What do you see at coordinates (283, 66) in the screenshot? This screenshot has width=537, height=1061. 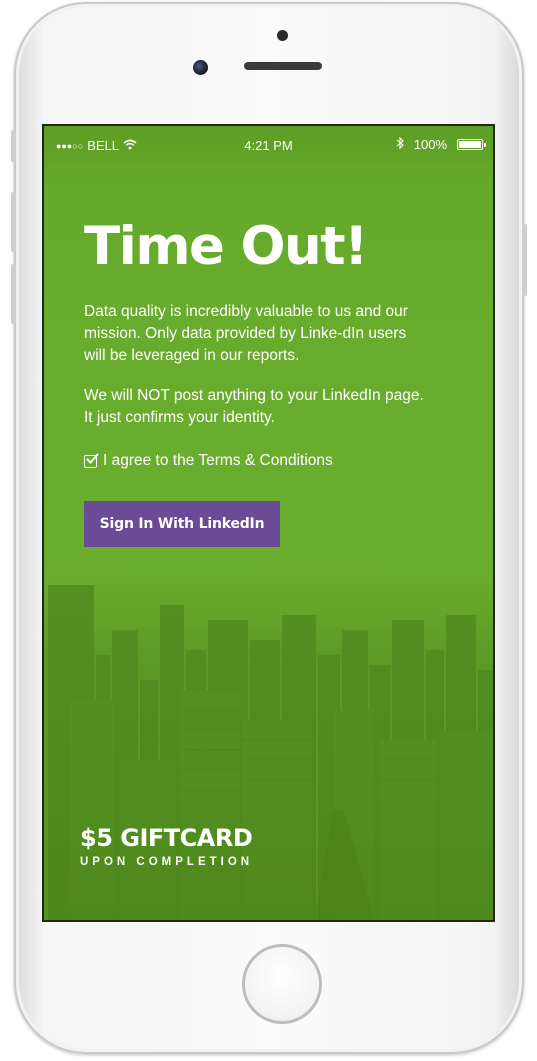 I see `earpiece-speaker` at bounding box center [283, 66].